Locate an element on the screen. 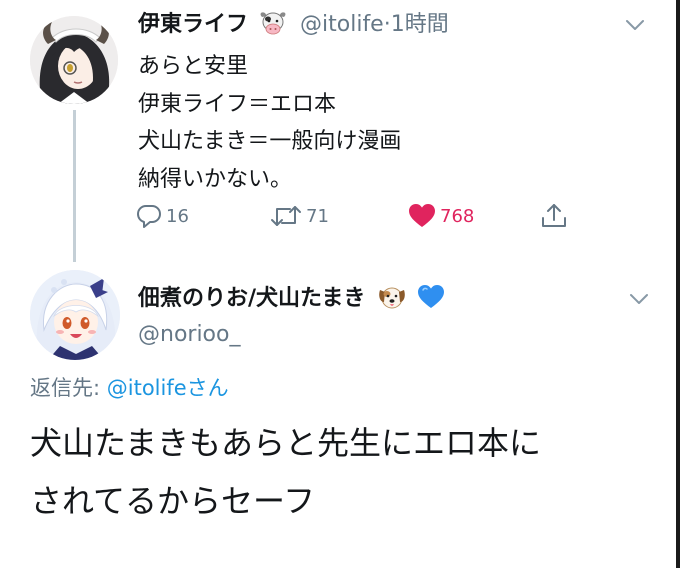  handle: @itolife is located at coordinates (342, 24).